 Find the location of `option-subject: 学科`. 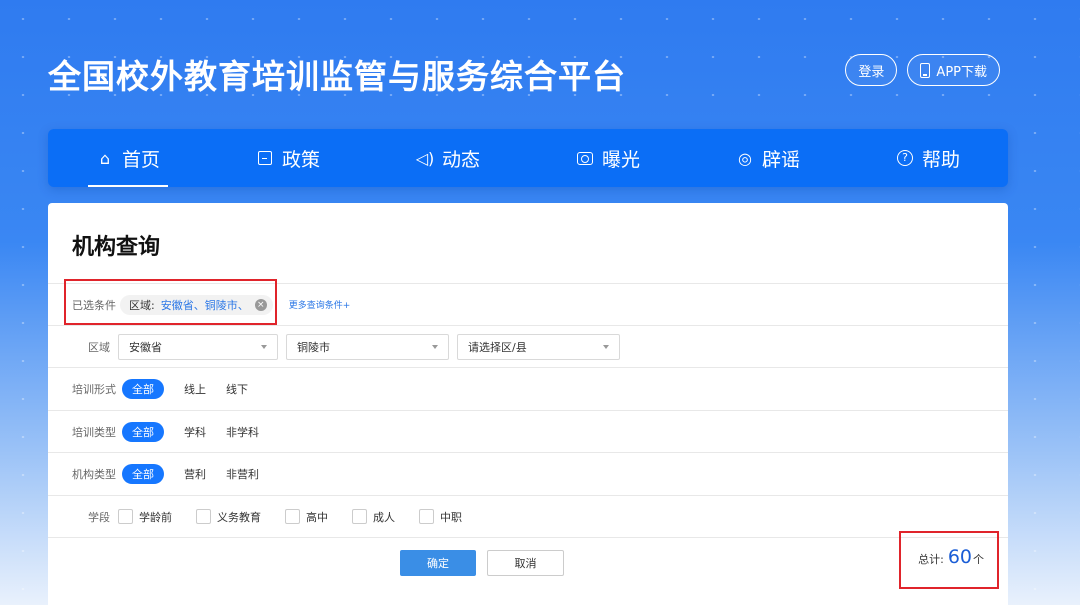

option-subject: 学科 is located at coordinates (195, 432).